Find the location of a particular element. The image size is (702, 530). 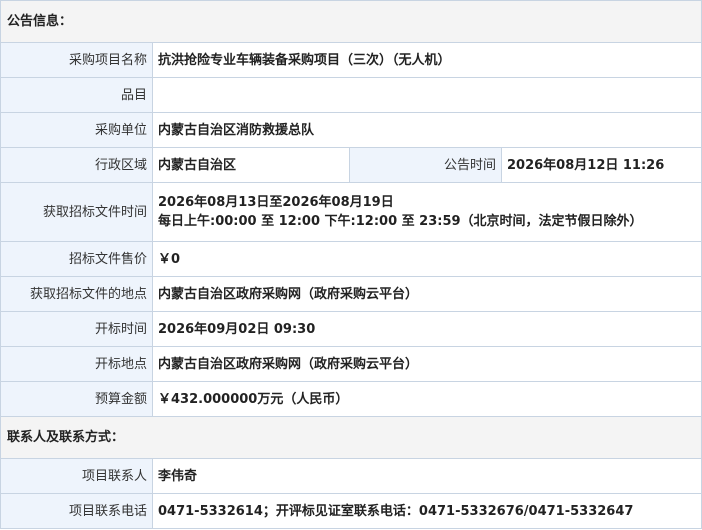

table-row-region-time: 行政区域 内蒙古自治区 公告时间 2026年08月12日 11:26 is located at coordinates (351, 165).